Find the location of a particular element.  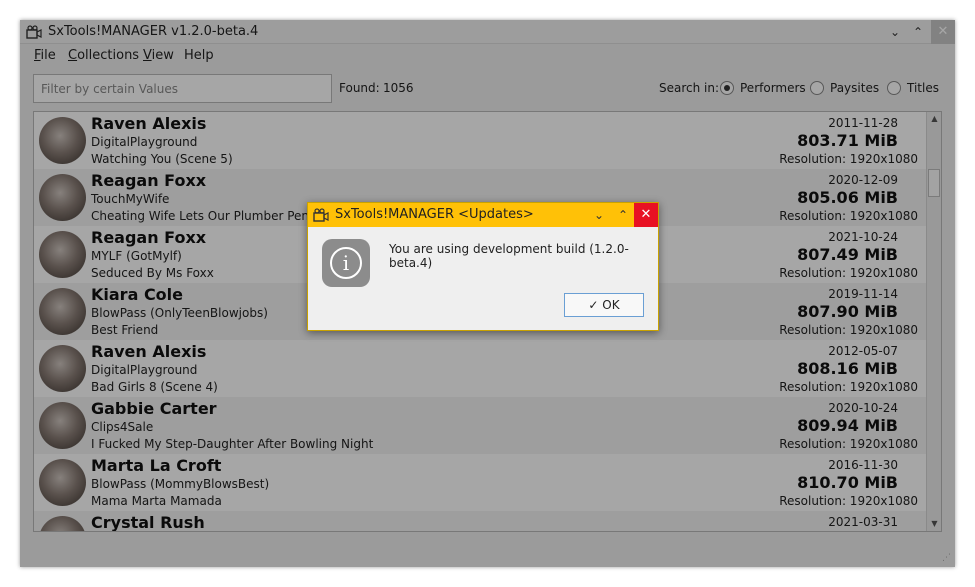

dialog-title: SxTools!MANAGER <Updates> is located at coordinates (434, 214).